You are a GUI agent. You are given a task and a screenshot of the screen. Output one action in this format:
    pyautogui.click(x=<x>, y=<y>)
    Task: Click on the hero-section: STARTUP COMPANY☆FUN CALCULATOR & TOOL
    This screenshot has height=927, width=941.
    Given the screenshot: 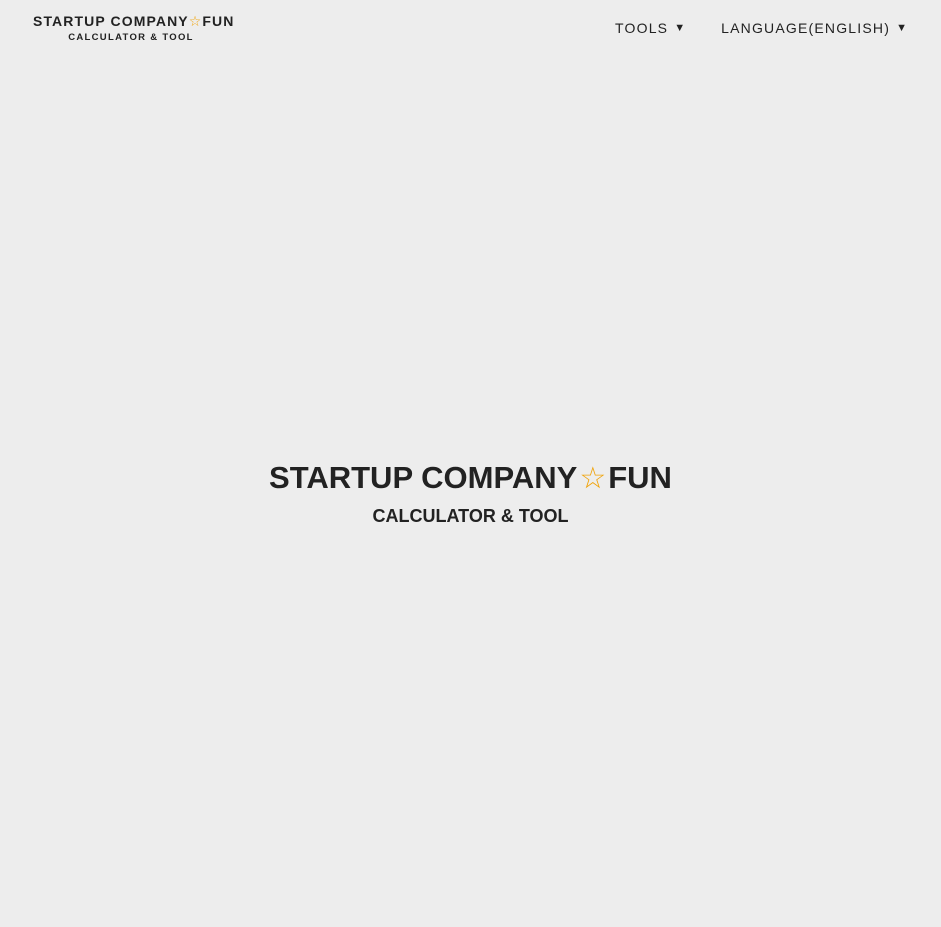 What is the action you would take?
    pyautogui.click(x=470, y=493)
    